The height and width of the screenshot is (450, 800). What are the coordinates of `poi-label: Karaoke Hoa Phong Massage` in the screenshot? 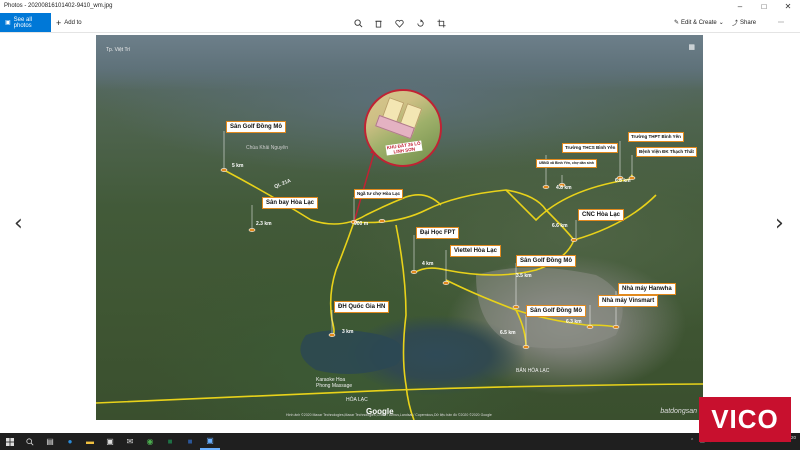 It's located at (334, 383).